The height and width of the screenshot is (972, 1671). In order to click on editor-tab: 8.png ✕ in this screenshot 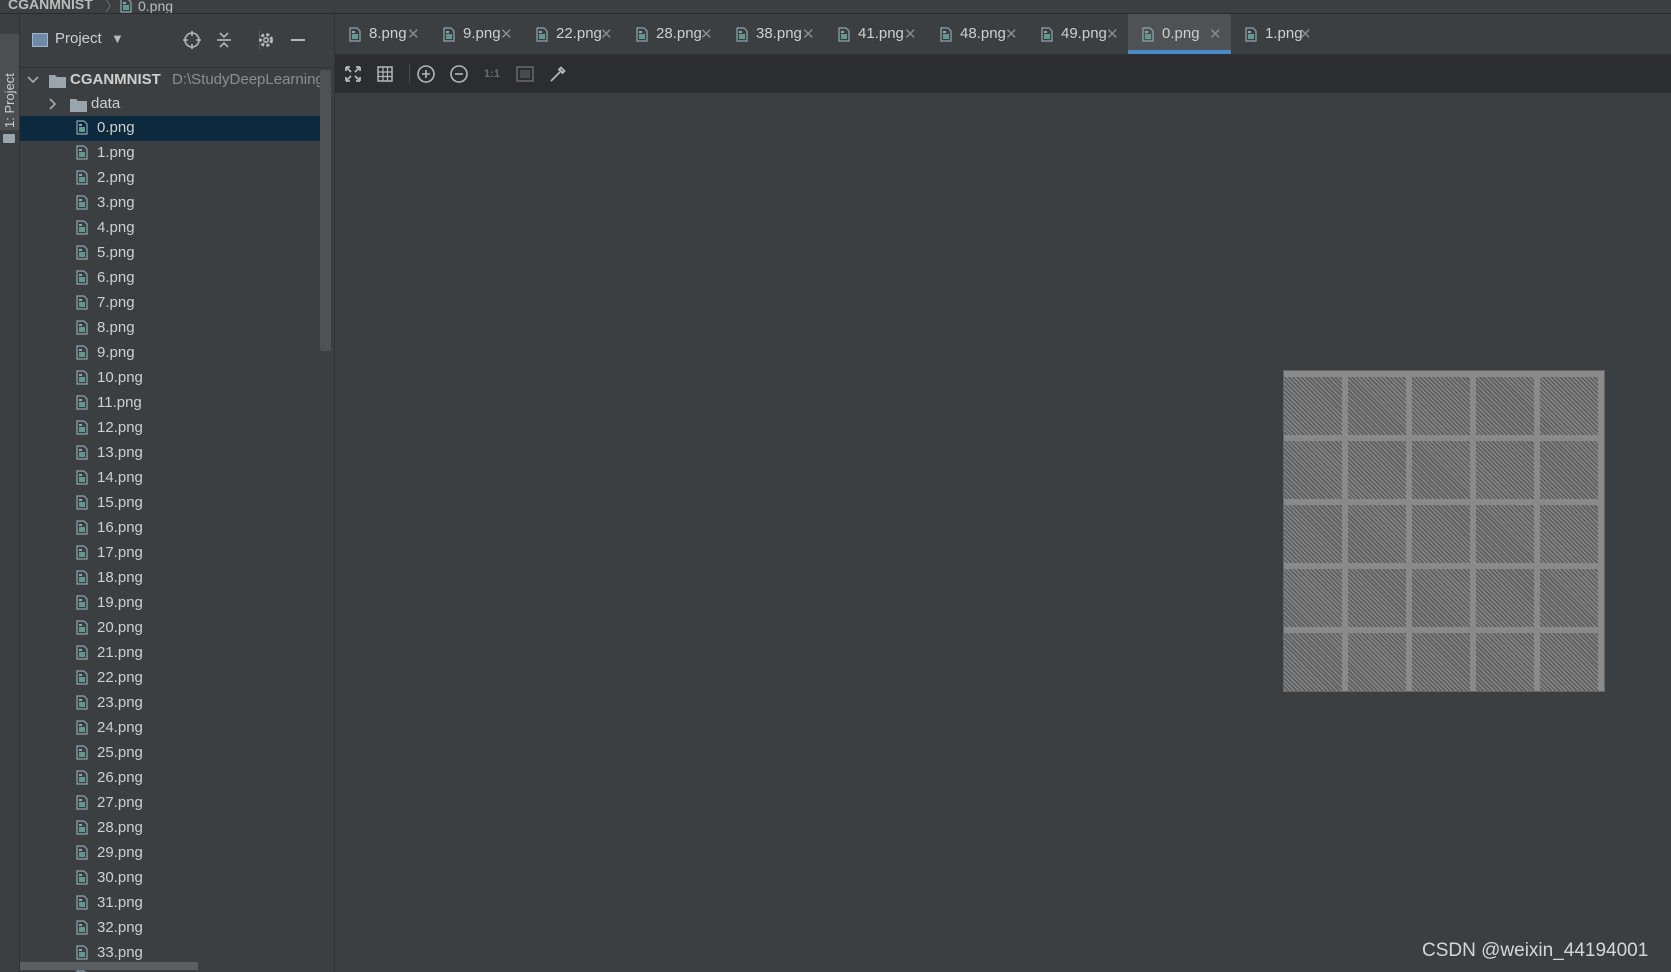, I will do `click(382, 34)`.